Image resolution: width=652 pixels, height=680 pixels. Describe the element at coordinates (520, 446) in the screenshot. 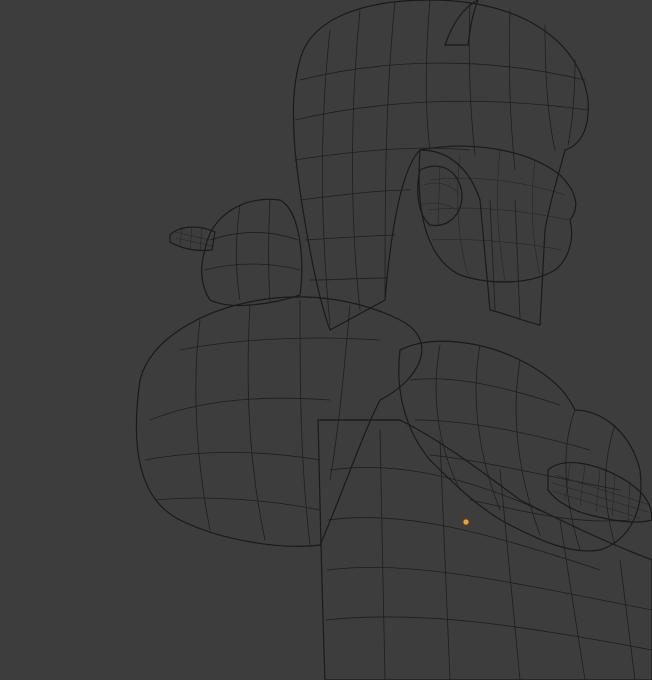

I see `right-sleeve` at that location.